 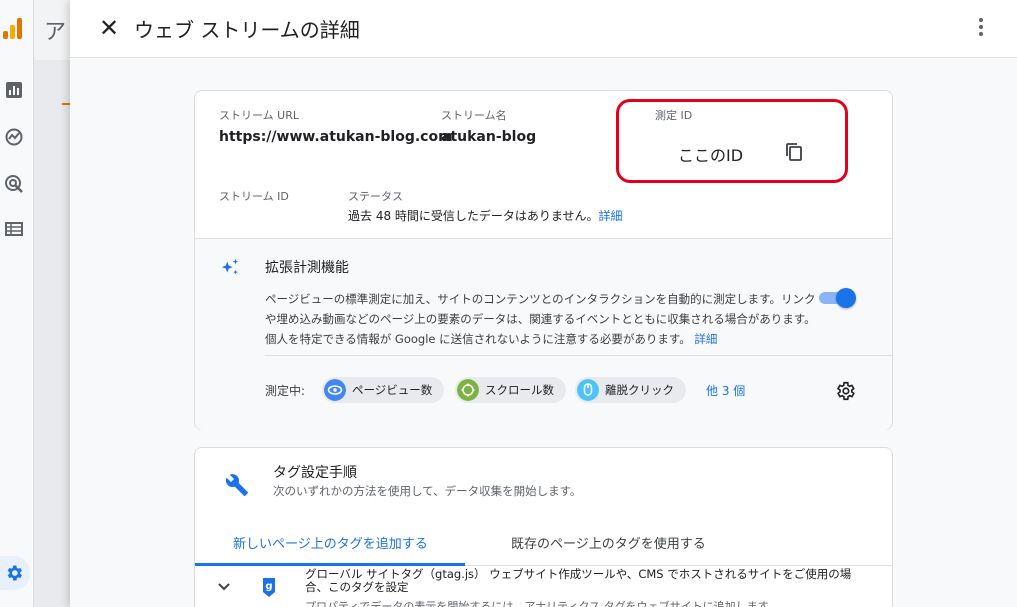 I want to click on chip-outbound-clicks: 離脱クリック, so click(x=630, y=390).